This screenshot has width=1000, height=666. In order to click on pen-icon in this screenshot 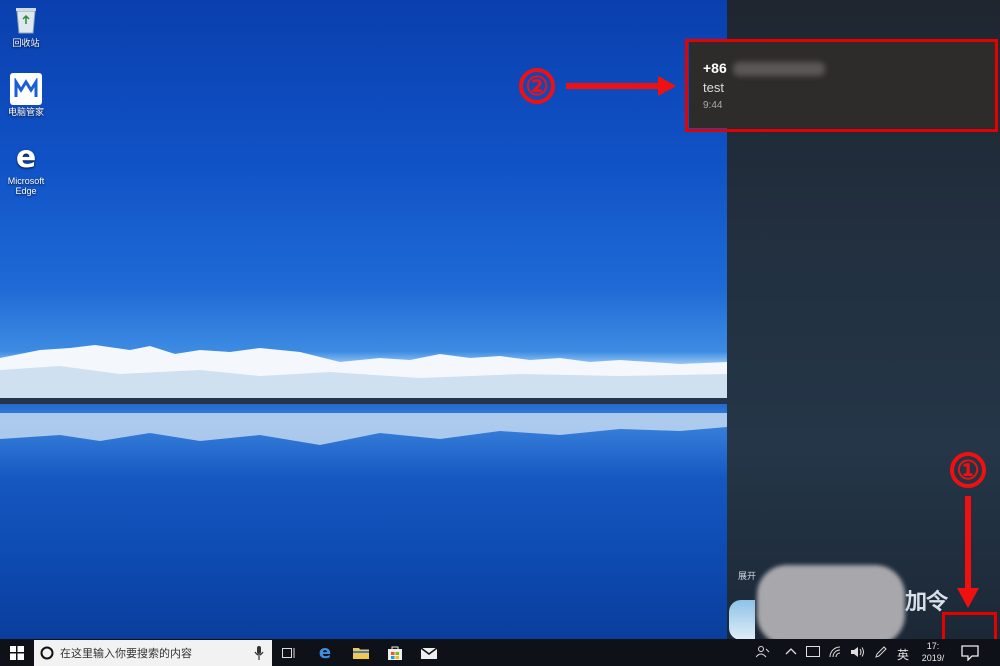, I will do `click(881, 653)`.